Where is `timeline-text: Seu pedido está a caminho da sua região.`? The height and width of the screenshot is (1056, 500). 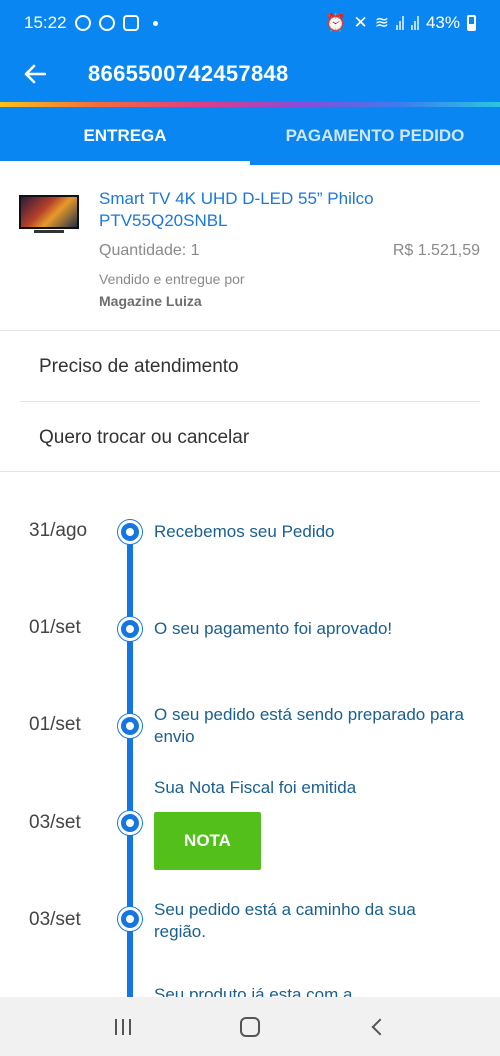 timeline-text: Seu pedido está a caminho da sua região. is located at coordinates (285, 920).